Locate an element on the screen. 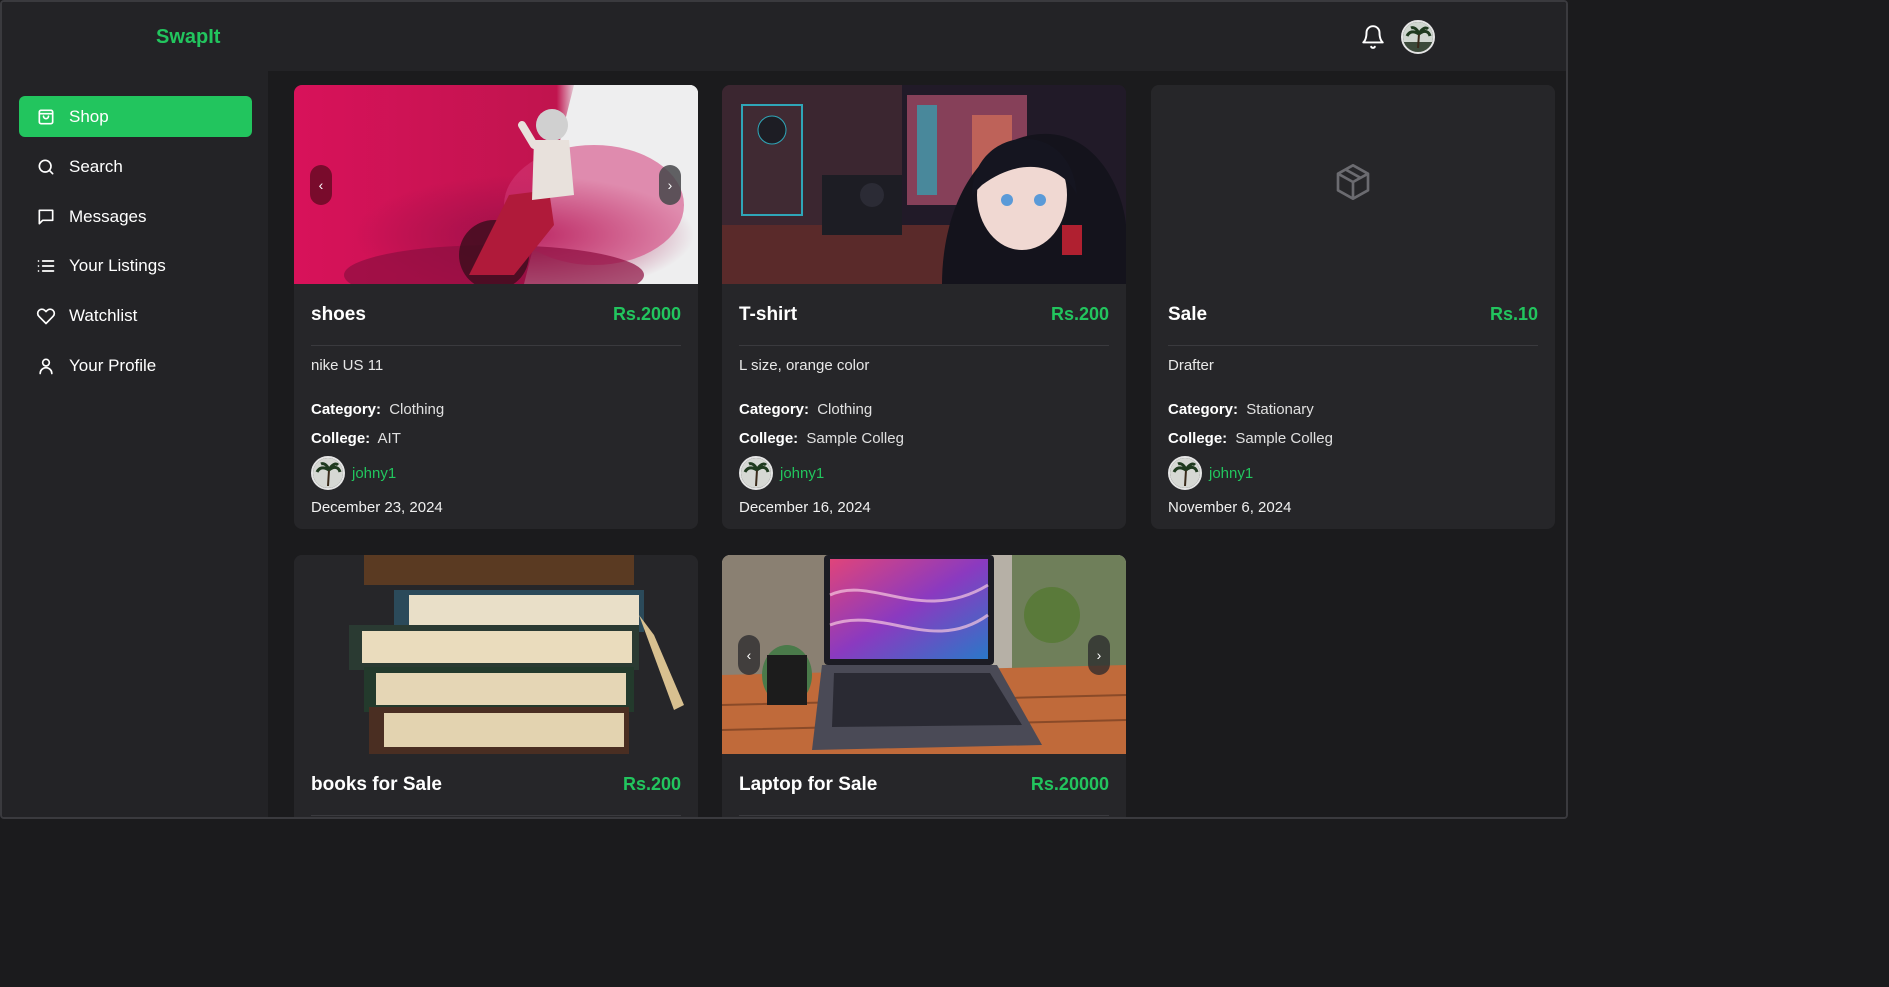  sidebar-item-your-listings: Your Listings is located at coordinates (135, 265).